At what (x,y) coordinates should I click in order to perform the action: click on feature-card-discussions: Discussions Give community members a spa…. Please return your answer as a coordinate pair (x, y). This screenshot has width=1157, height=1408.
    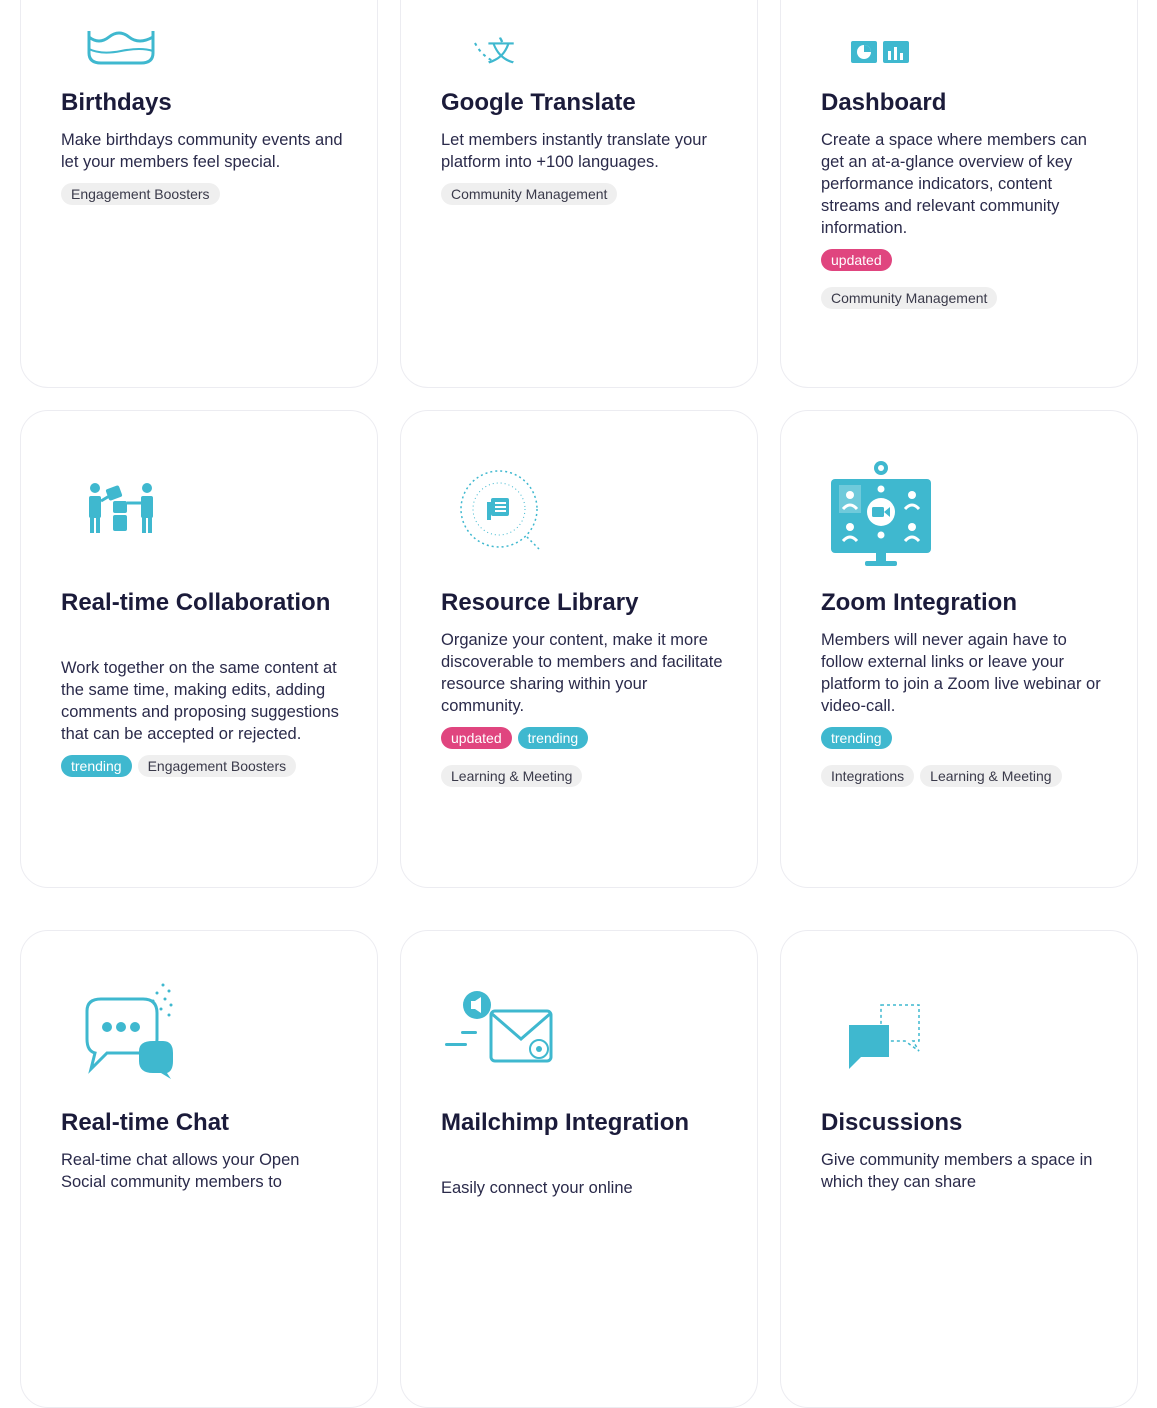
    Looking at the image, I should click on (959, 1169).